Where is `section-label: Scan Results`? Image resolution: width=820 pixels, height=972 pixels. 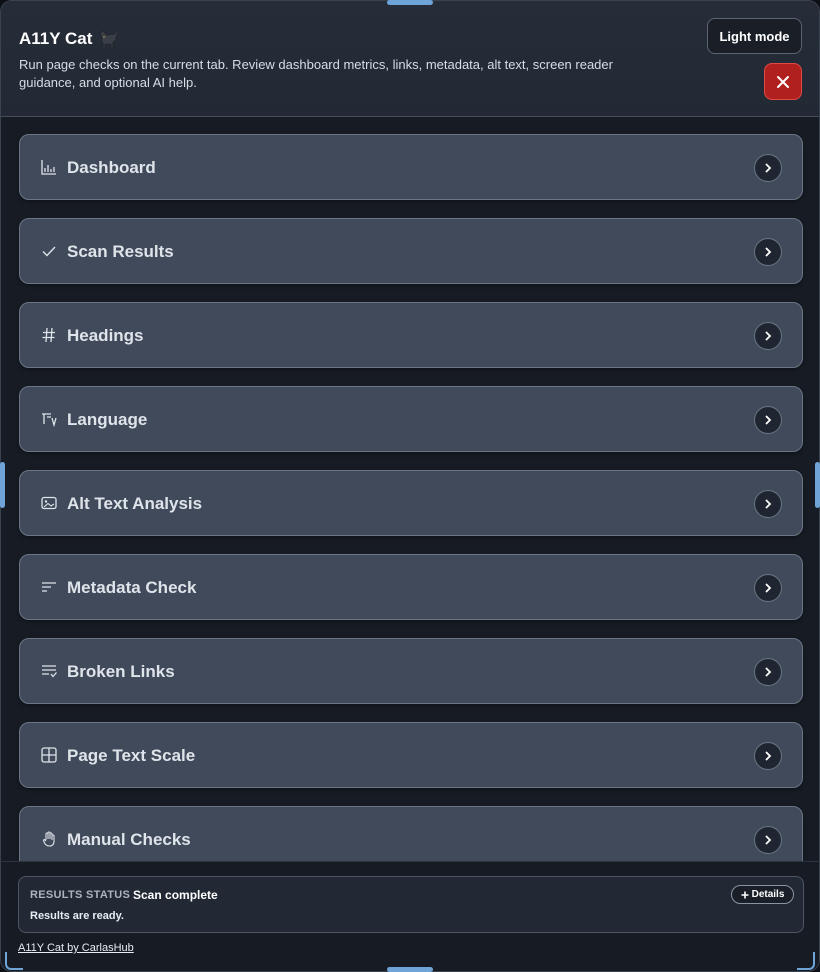 section-label: Scan Results is located at coordinates (120, 251).